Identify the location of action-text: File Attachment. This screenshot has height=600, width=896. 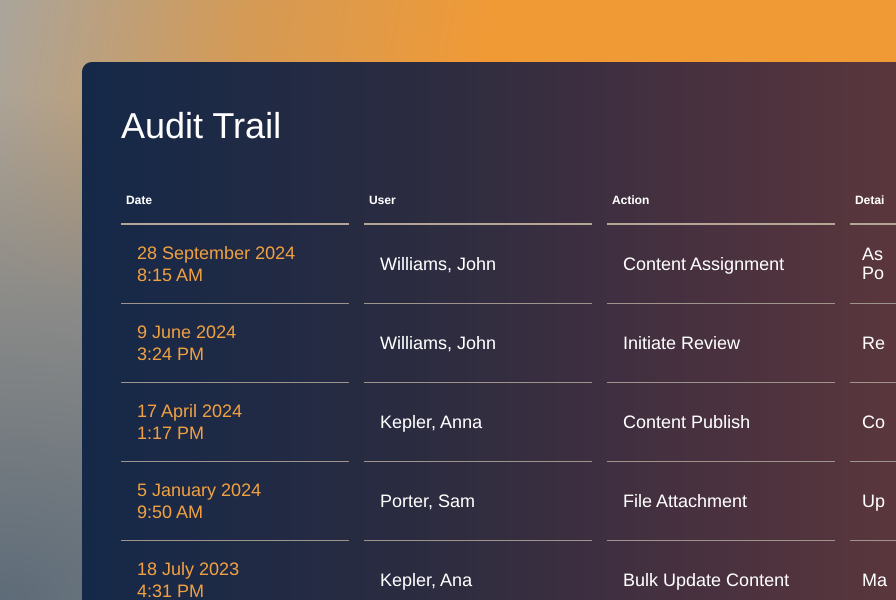
(685, 501).